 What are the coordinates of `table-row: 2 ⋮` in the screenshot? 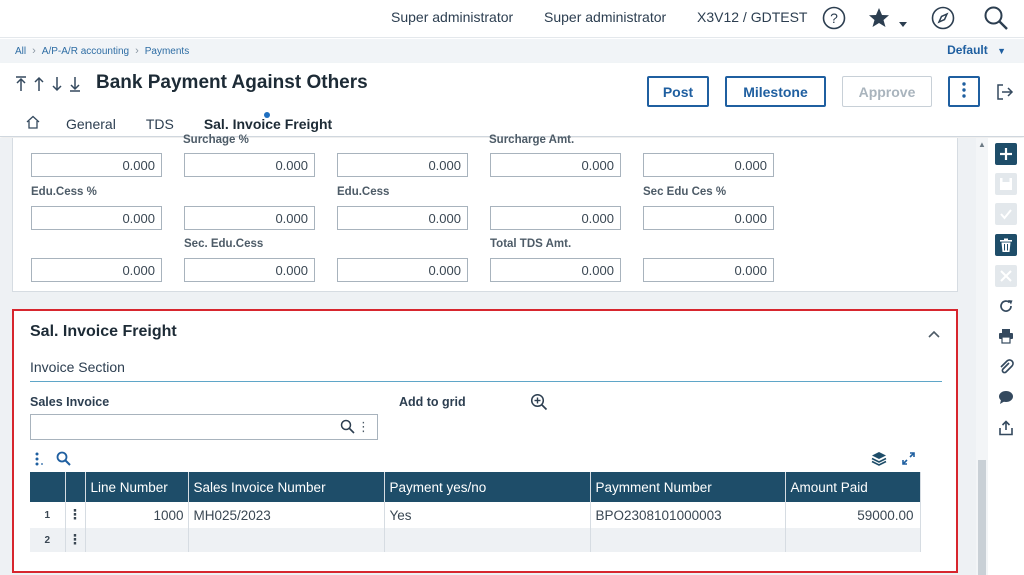 It's located at (475, 540).